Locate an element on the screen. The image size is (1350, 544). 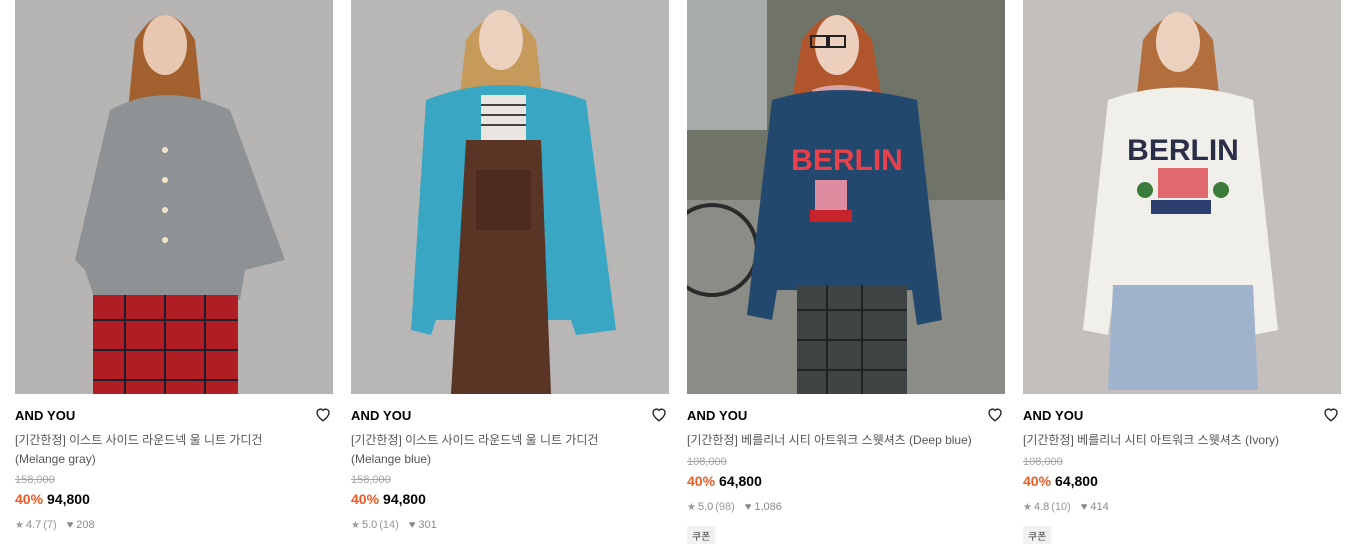
like-count: 1,086 is located at coordinates (768, 507).